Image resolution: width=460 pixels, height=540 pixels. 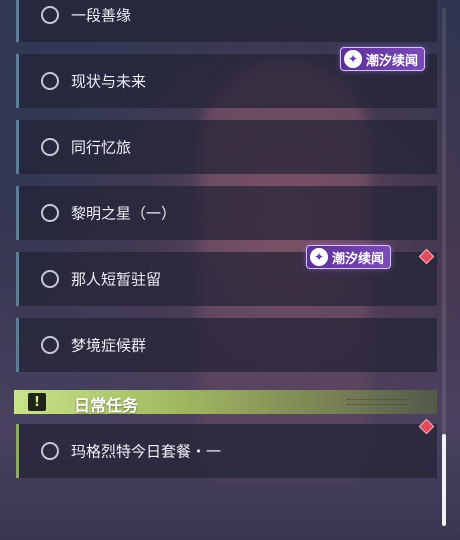 What do you see at coordinates (226, 345) in the screenshot?
I see `quest-item: 梦境症候群` at bounding box center [226, 345].